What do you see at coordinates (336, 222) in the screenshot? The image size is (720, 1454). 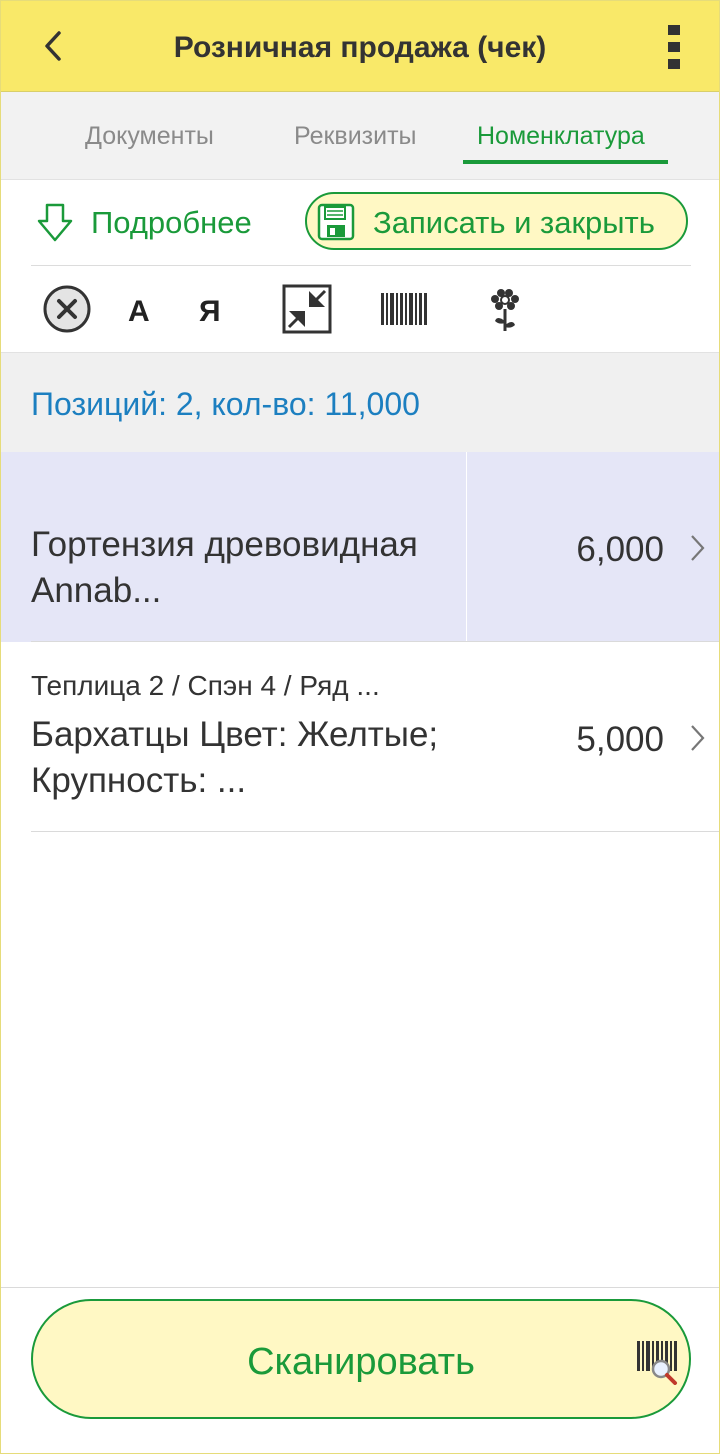 I see `floppy-disk-icon` at bounding box center [336, 222].